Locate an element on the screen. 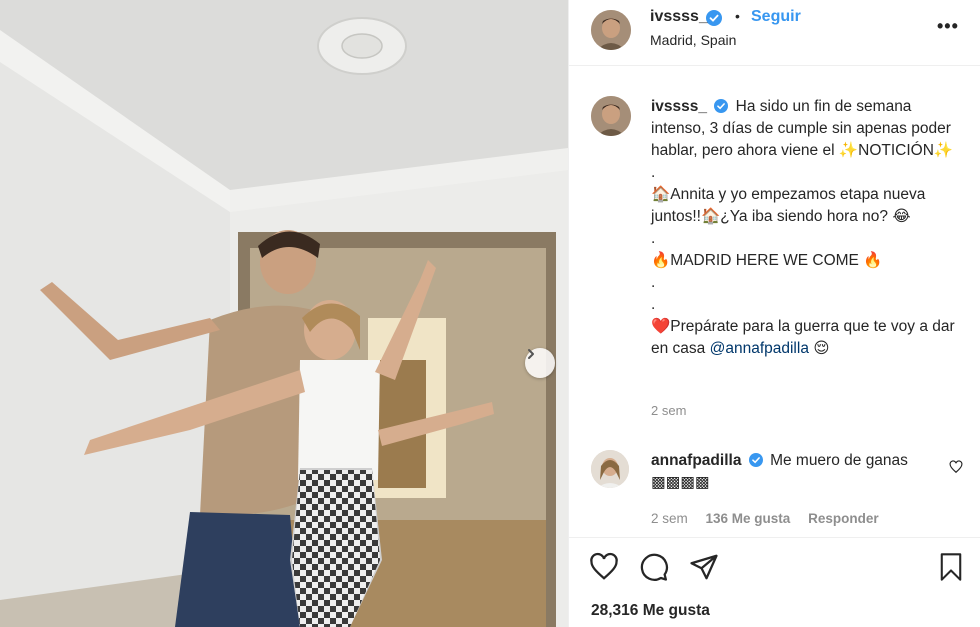  next-photo-button is located at coordinates (540, 363).